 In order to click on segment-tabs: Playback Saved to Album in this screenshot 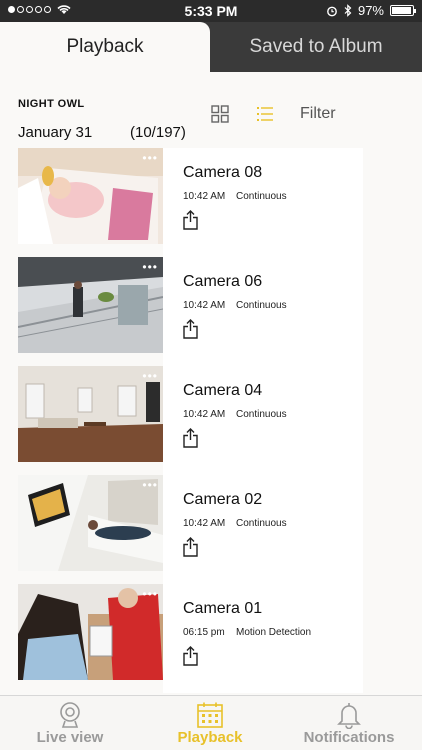, I will do `click(211, 47)`.